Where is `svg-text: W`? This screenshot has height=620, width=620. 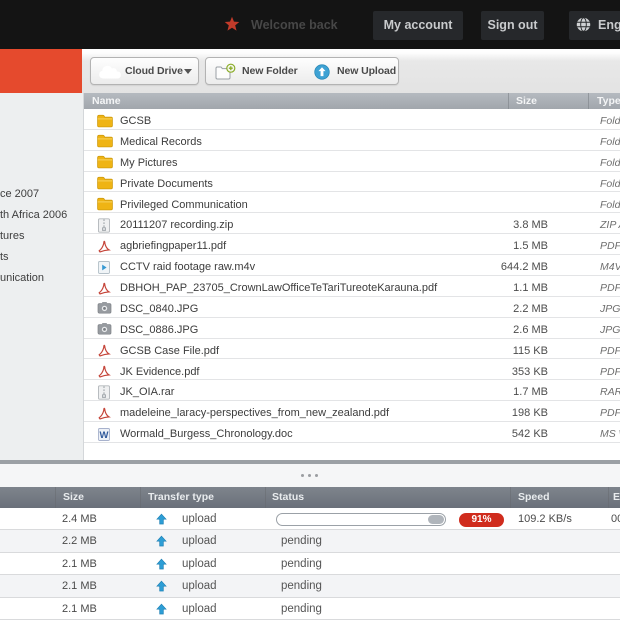 svg-text: W is located at coordinates (104, 435).